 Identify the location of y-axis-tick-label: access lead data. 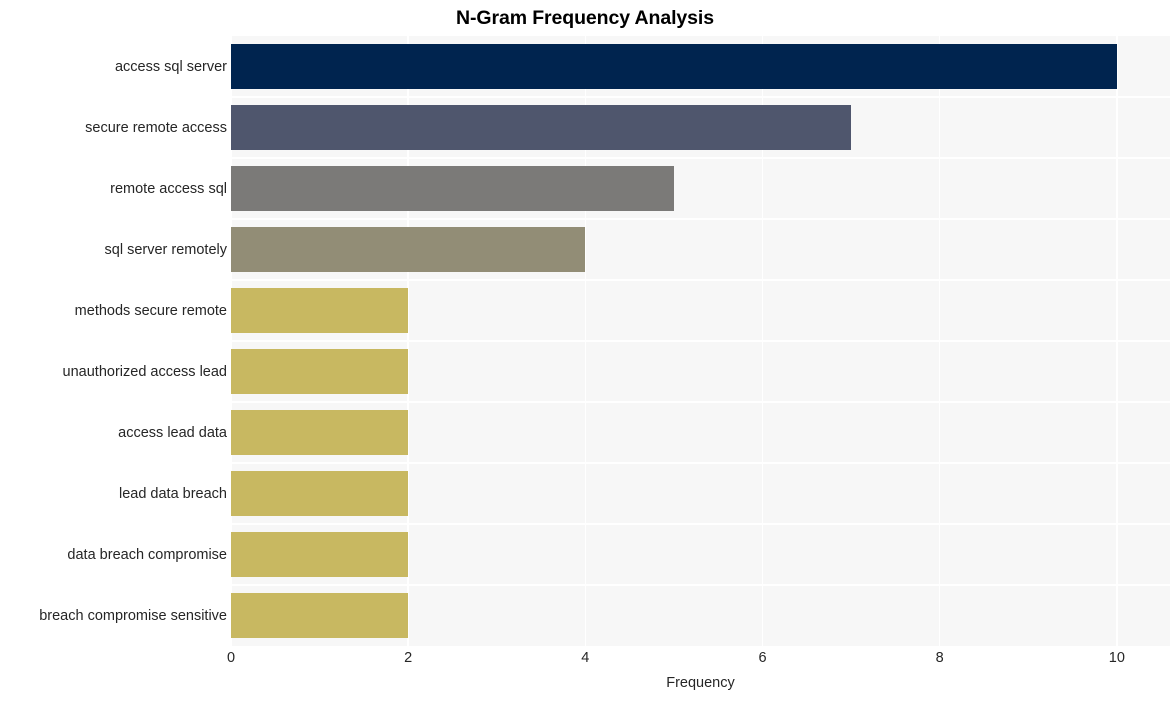
(172, 432).